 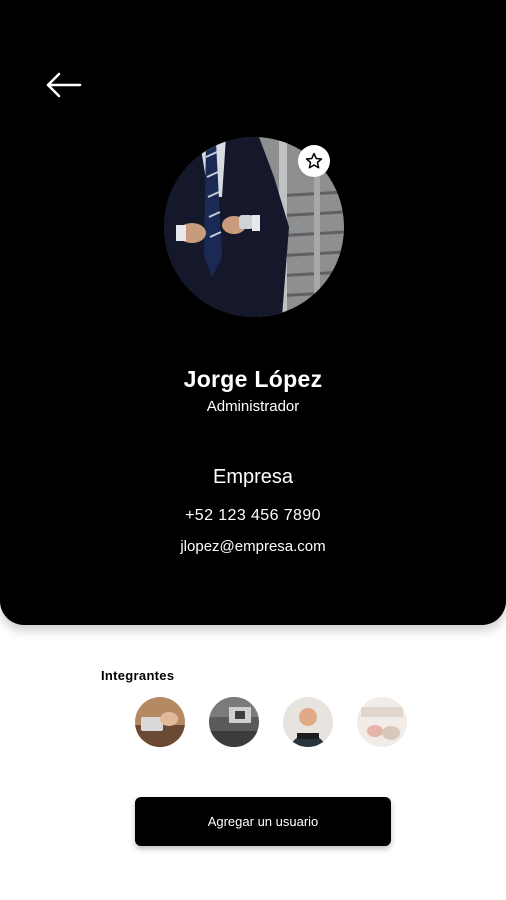 I want to click on profile-avatar, so click(x=254, y=227).